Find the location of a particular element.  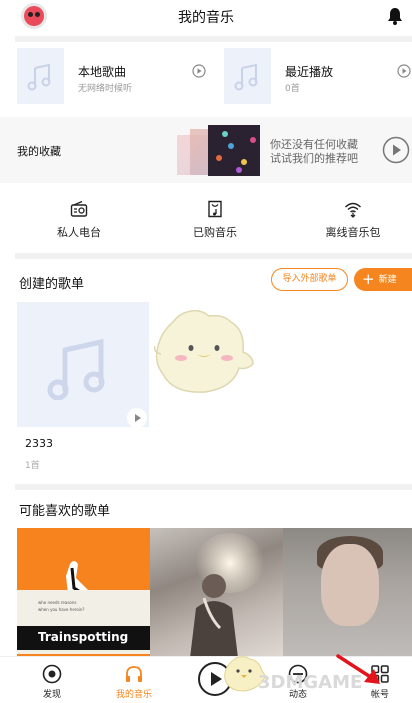

cover-title: Trainspotting is located at coordinates (83, 637).